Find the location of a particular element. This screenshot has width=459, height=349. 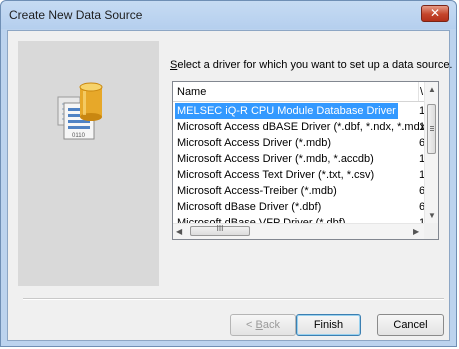

column-header-name: Name is located at coordinates (191, 92).